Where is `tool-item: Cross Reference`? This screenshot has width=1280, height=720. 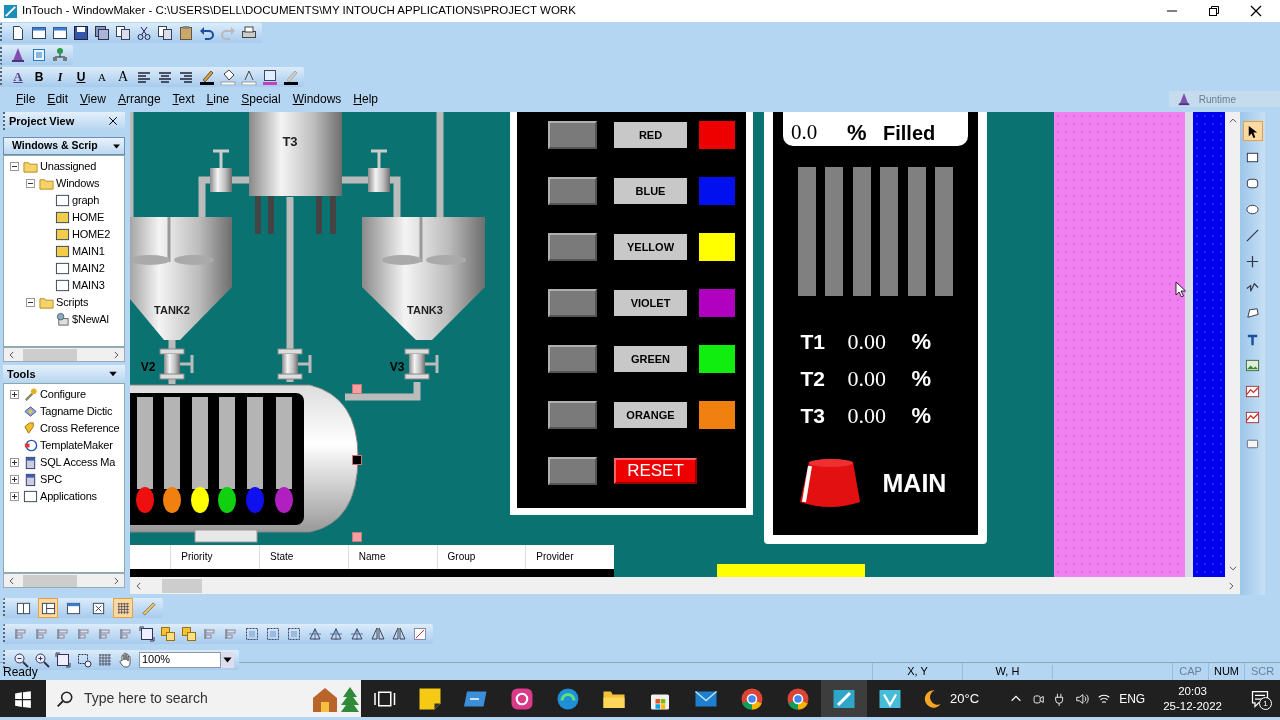 tool-item: Cross Reference is located at coordinates (80, 428).